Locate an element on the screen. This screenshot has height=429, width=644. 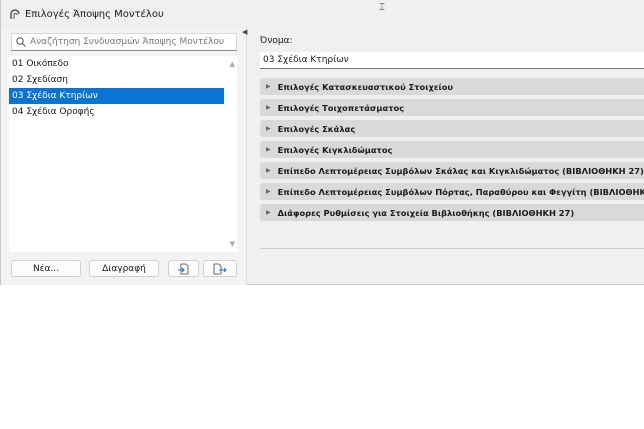
section-stair: ▶ Επιλογές Σκάλας is located at coordinates (452, 128).